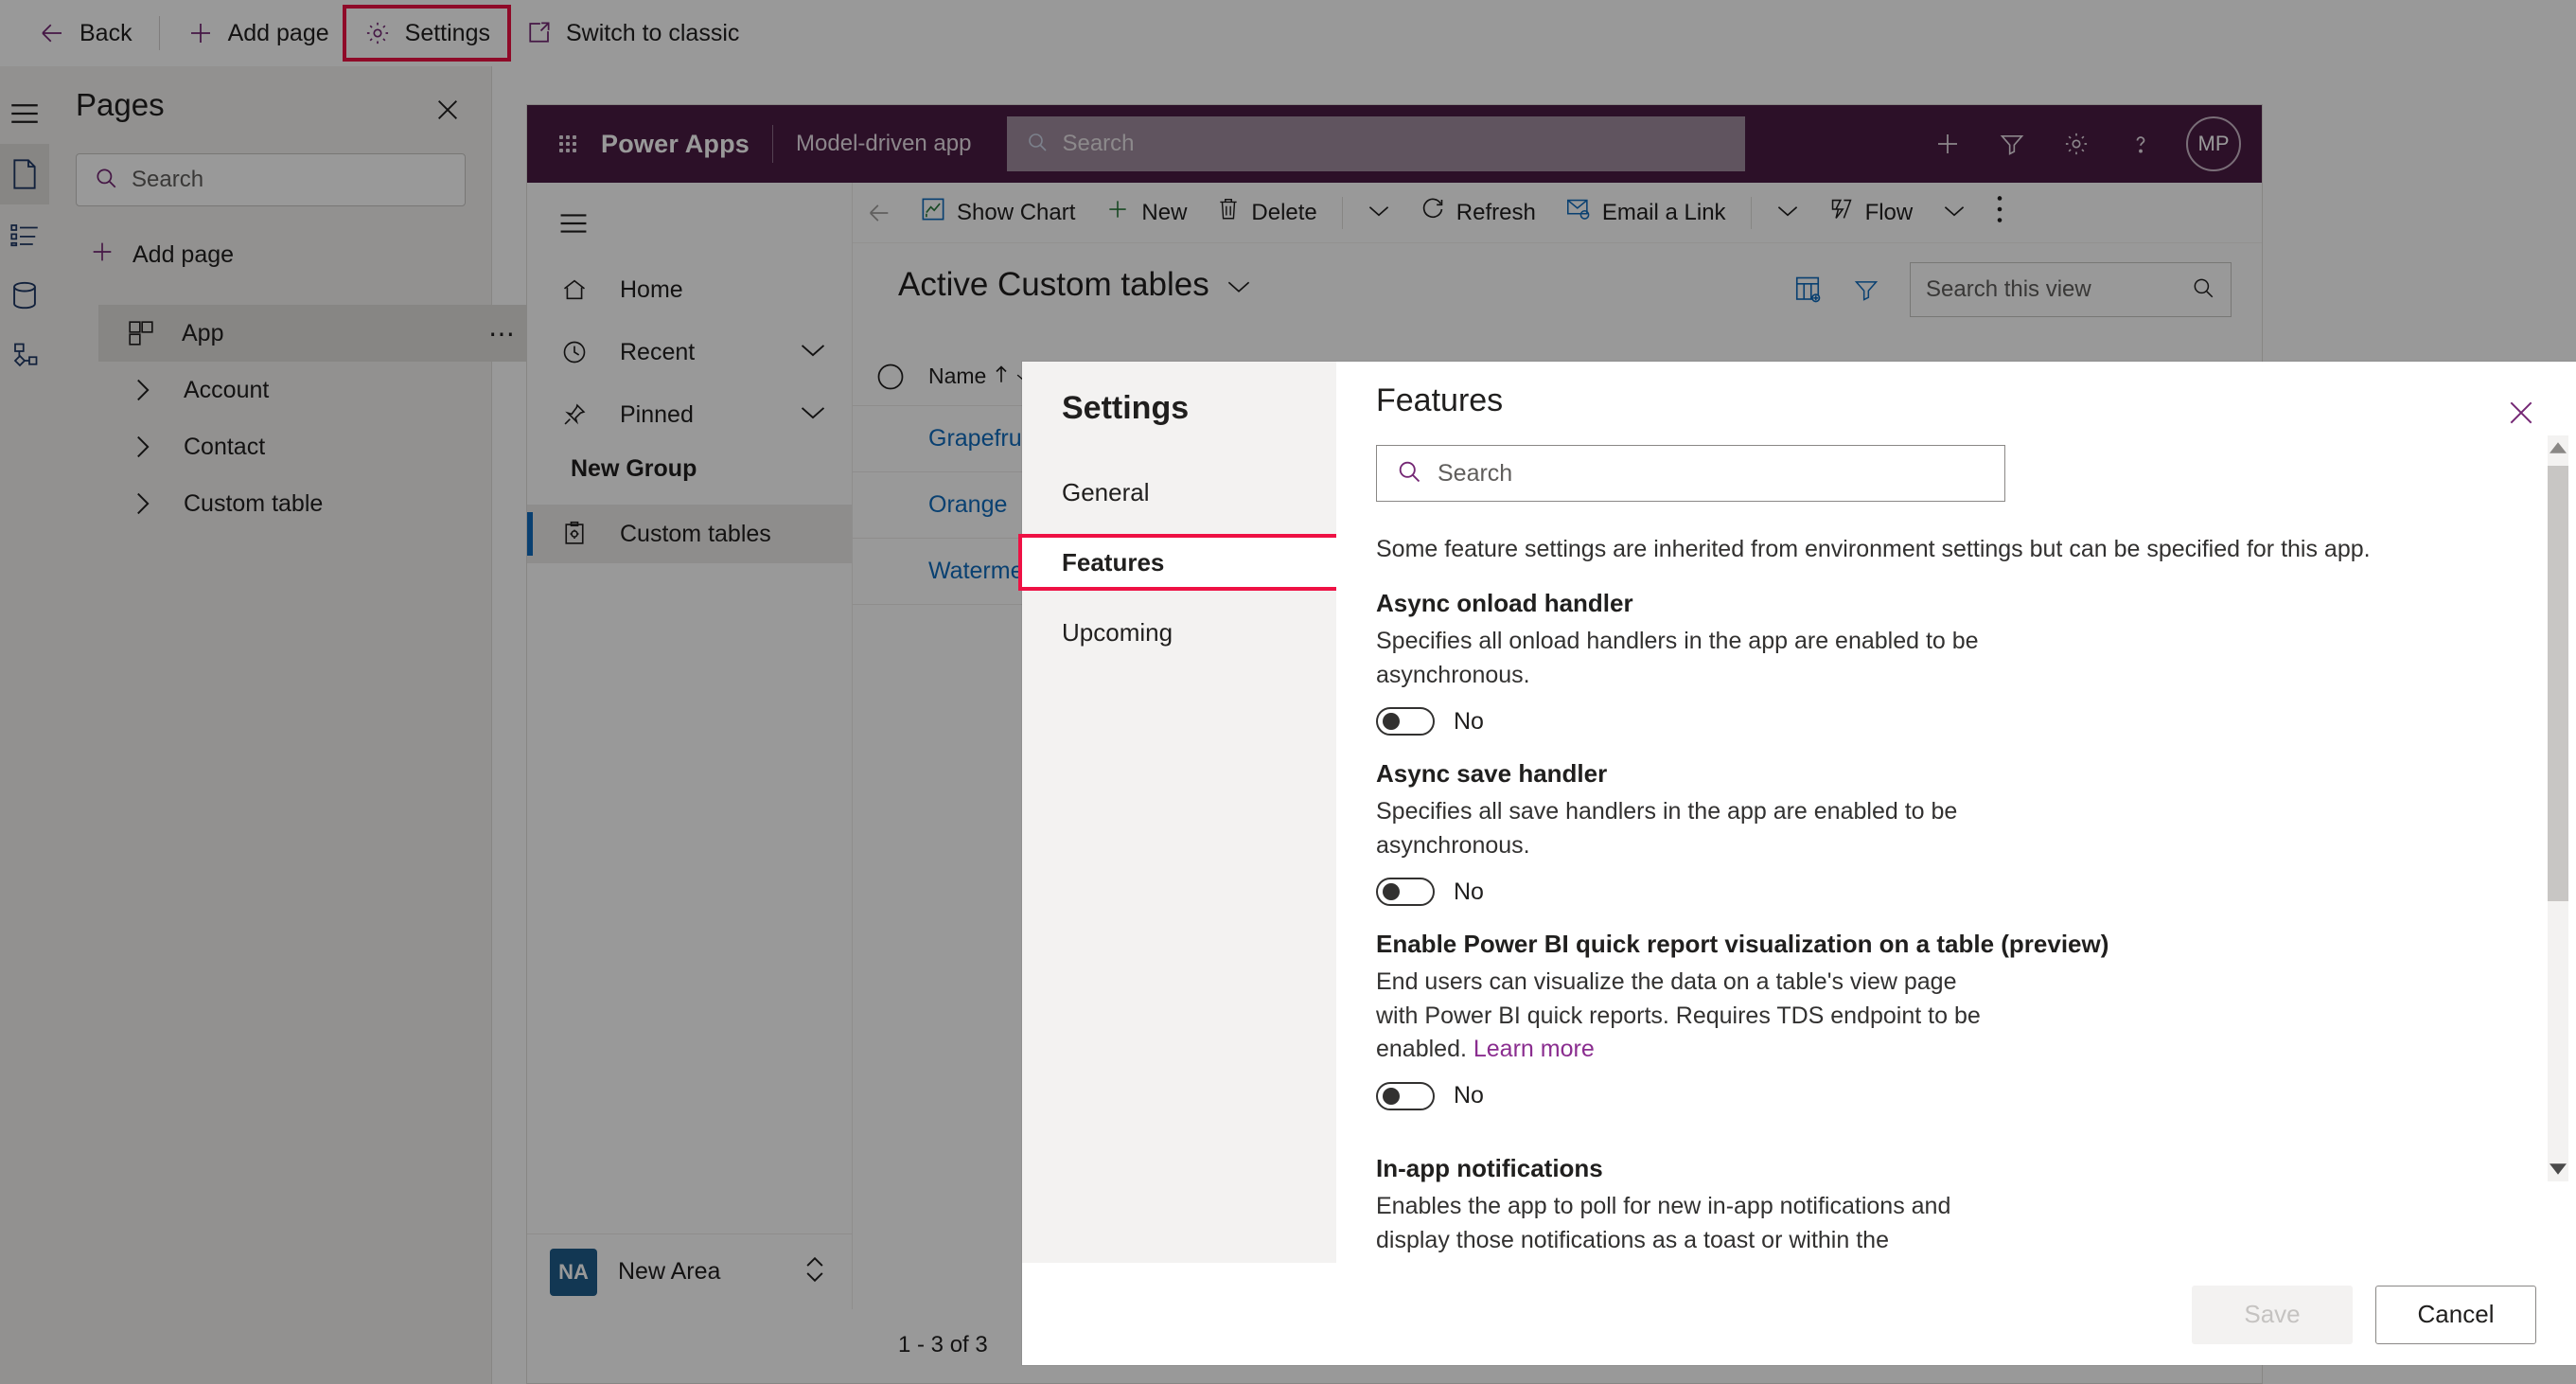  Describe the element at coordinates (2558, 447) in the screenshot. I see `scroll-up-icon` at that location.